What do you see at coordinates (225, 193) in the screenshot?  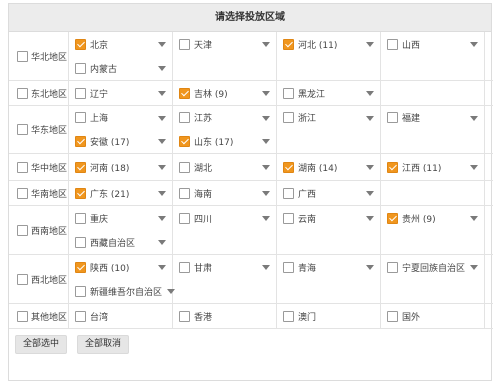 I see `province-cell: 海南` at bounding box center [225, 193].